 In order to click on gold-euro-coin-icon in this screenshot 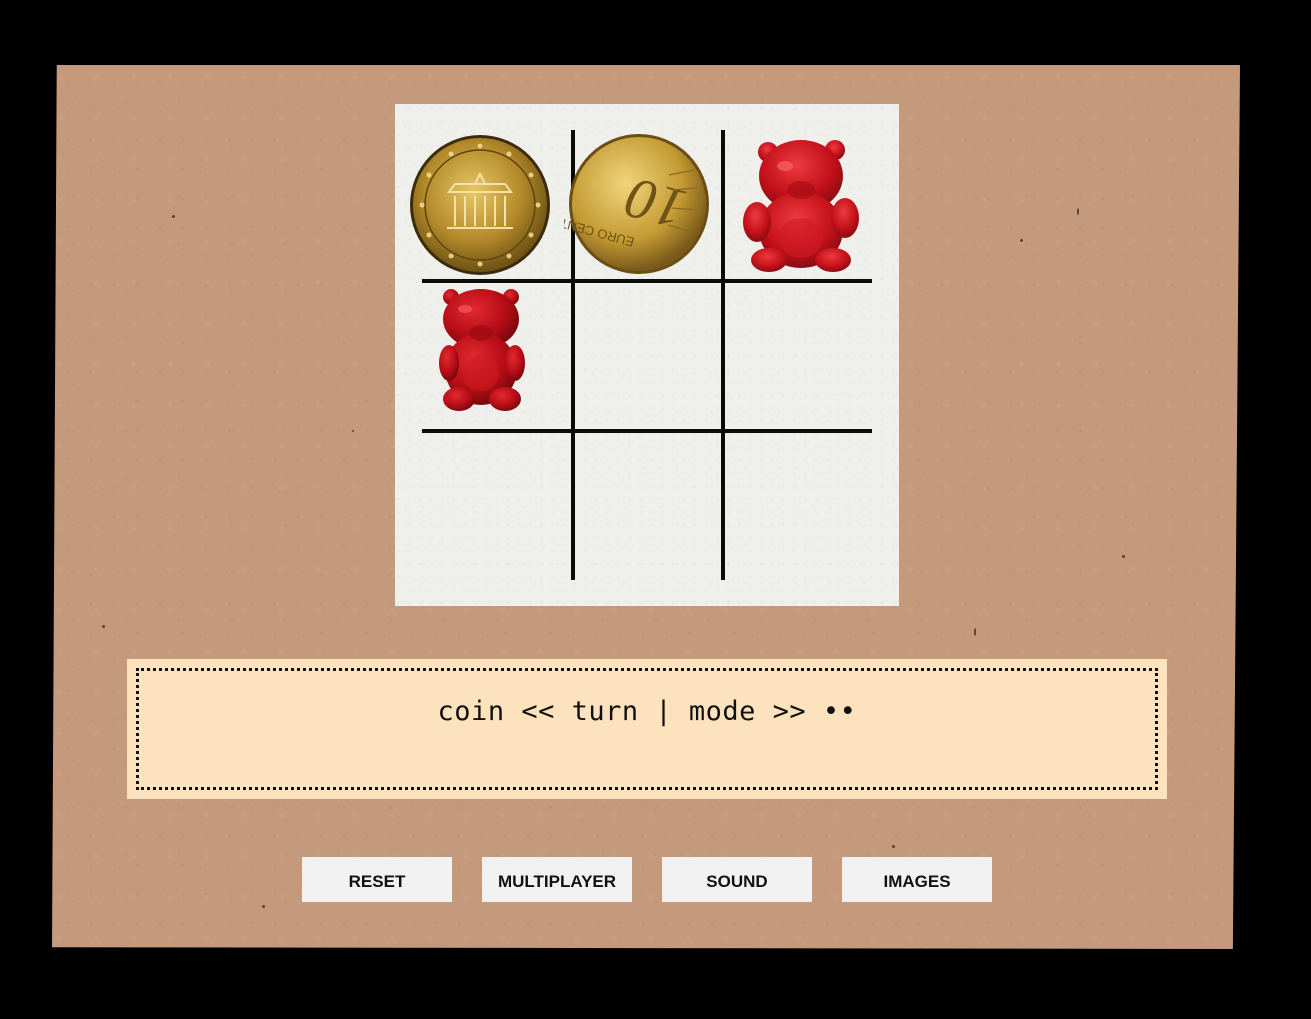, I will do `click(480, 205)`.